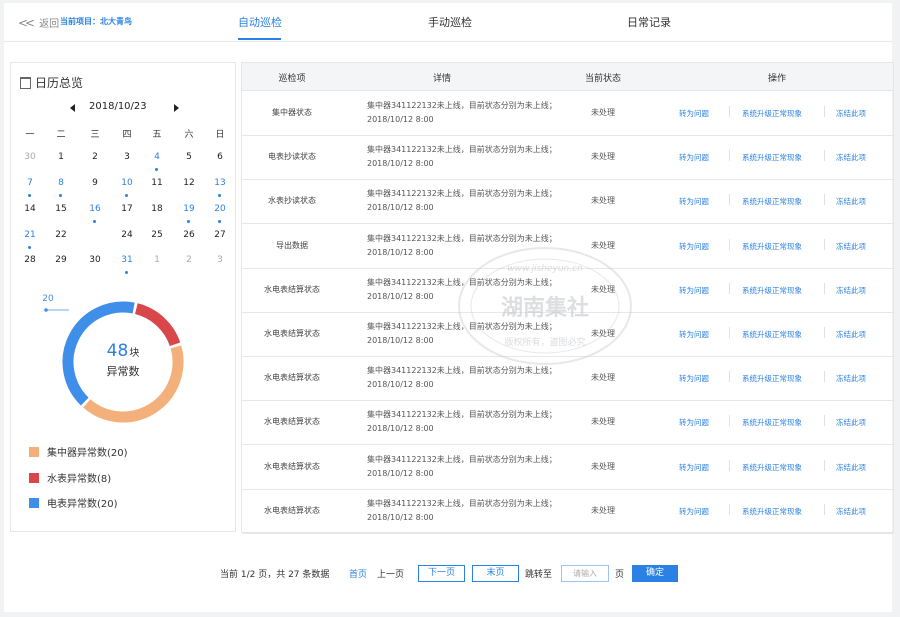 This screenshot has width=900, height=617. What do you see at coordinates (495, 573) in the screenshot?
I see `pager-last-button: 末页` at bounding box center [495, 573].